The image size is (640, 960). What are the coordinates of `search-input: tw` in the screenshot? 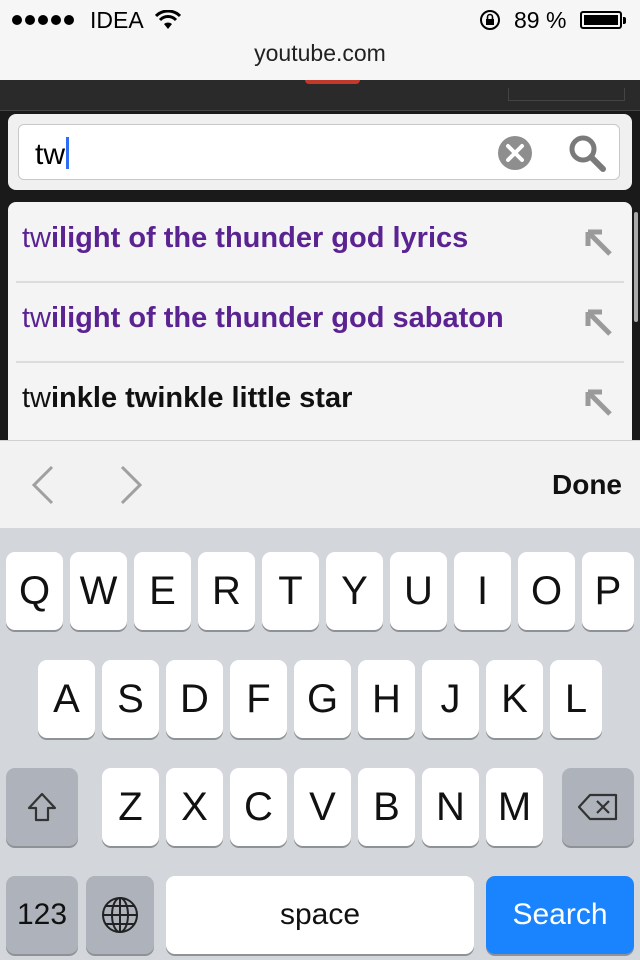 It's located at (319, 152).